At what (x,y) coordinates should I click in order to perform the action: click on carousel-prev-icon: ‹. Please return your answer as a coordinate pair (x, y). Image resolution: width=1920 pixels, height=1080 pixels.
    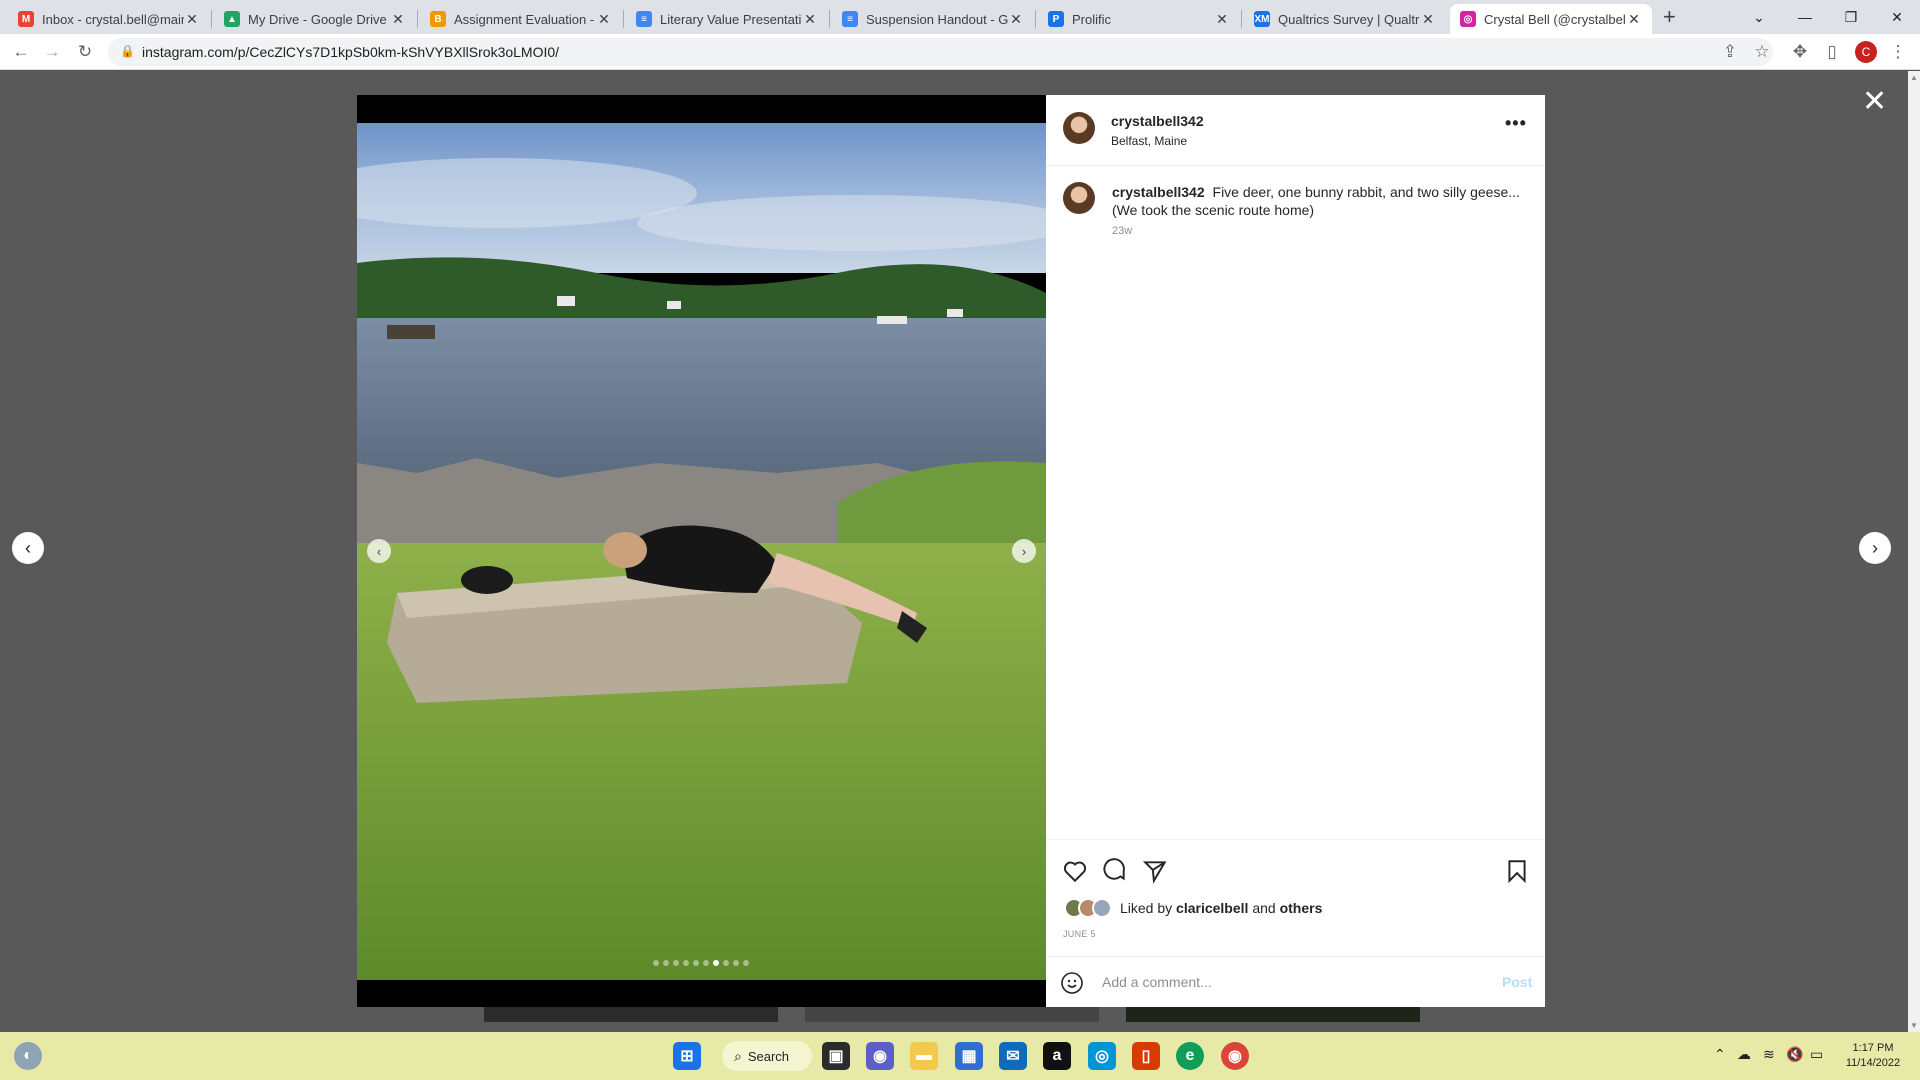
    Looking at the image, I should click on (379, 551).